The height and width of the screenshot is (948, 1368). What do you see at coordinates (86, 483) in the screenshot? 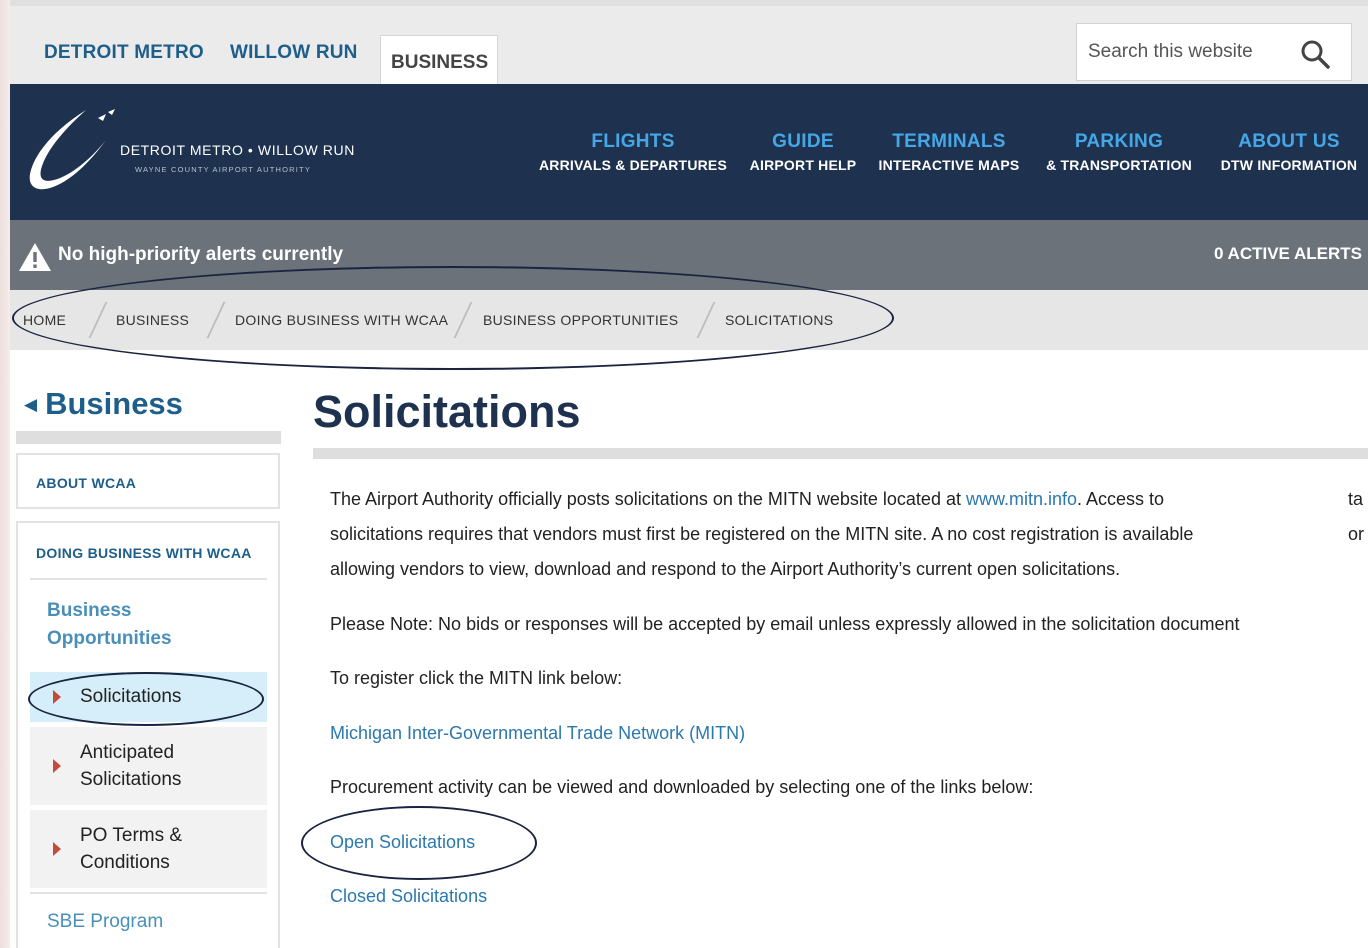
I see `sidebar-item-about-wcaa-label: ABOUT WCAA` at bounding box center [86, 483].